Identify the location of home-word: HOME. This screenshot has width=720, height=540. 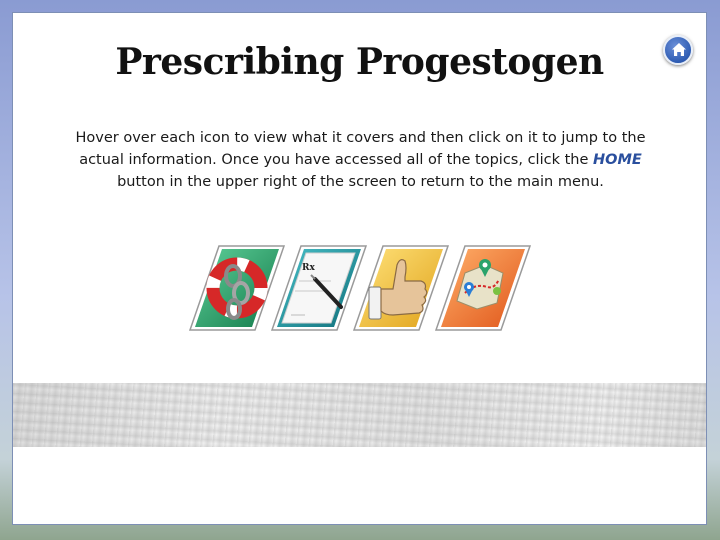
(617, 160).